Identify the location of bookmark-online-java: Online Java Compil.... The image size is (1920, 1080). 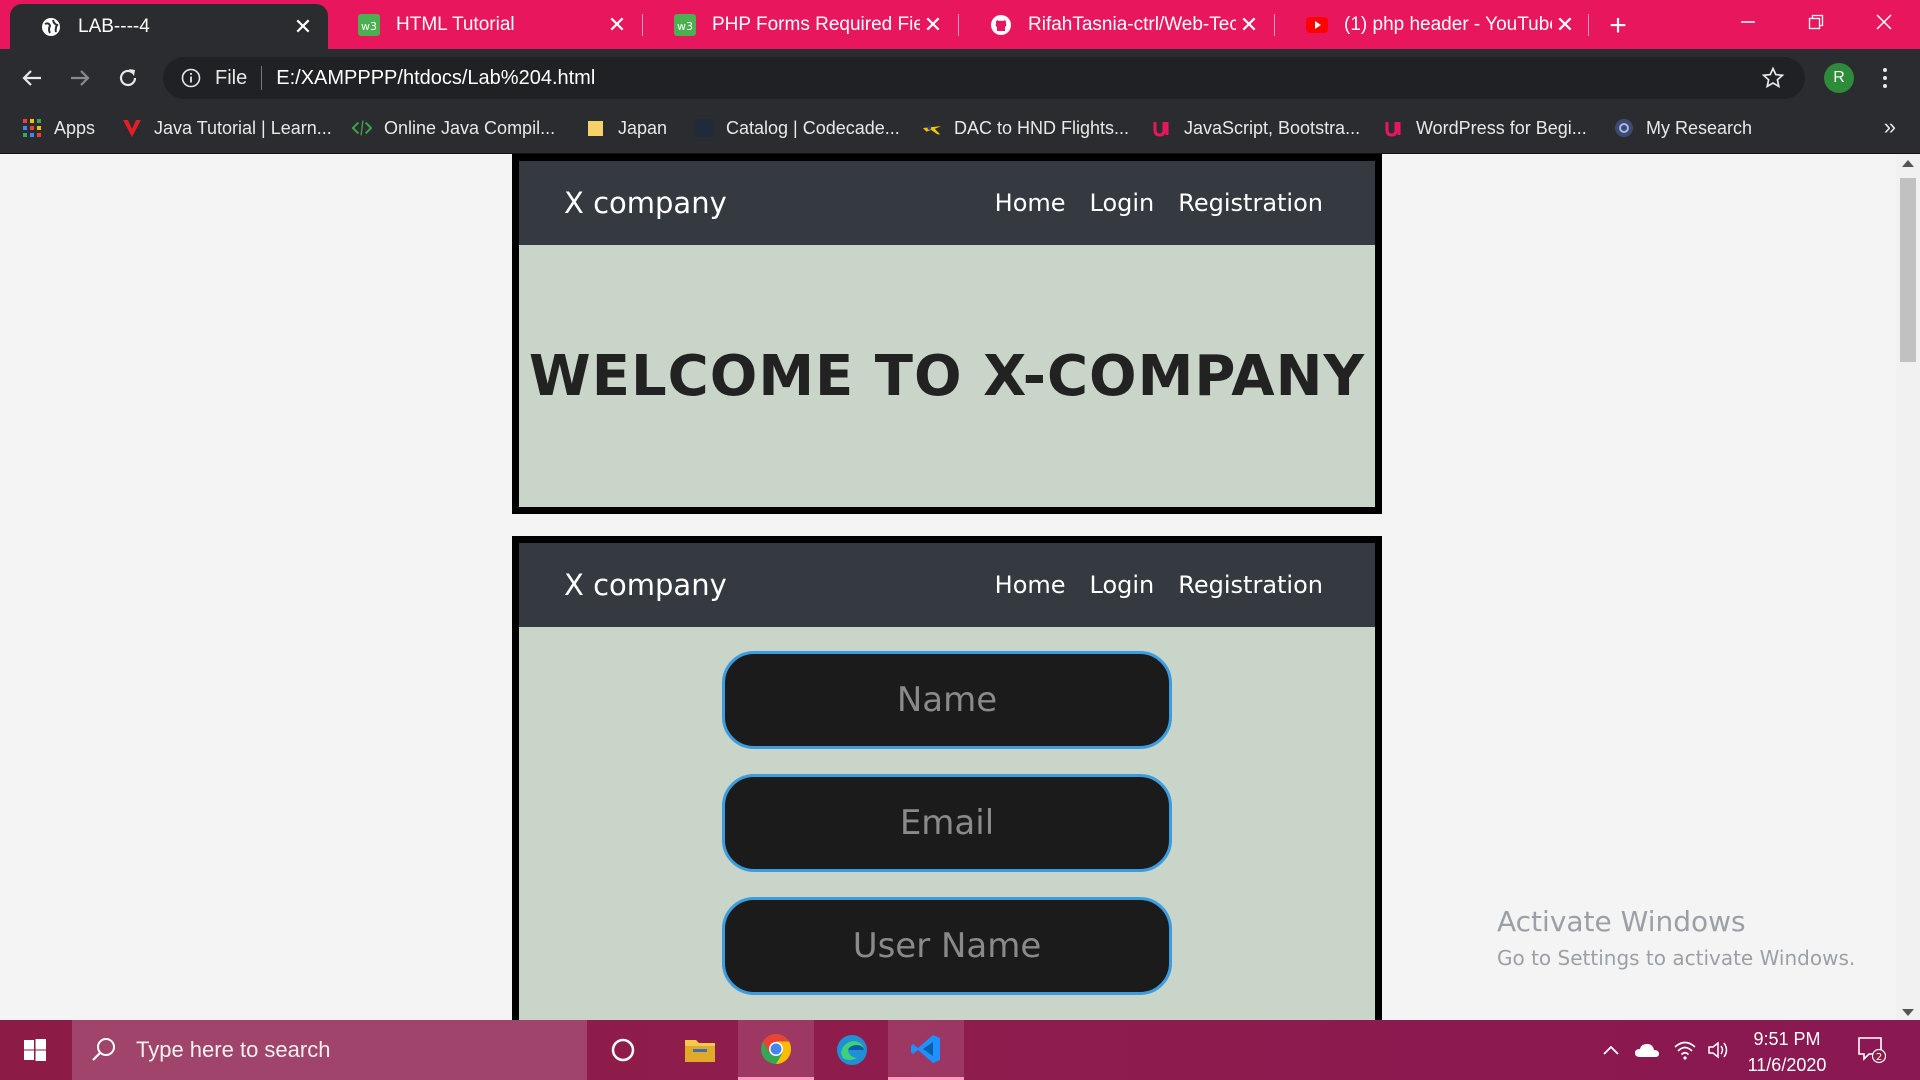
(453, 128).